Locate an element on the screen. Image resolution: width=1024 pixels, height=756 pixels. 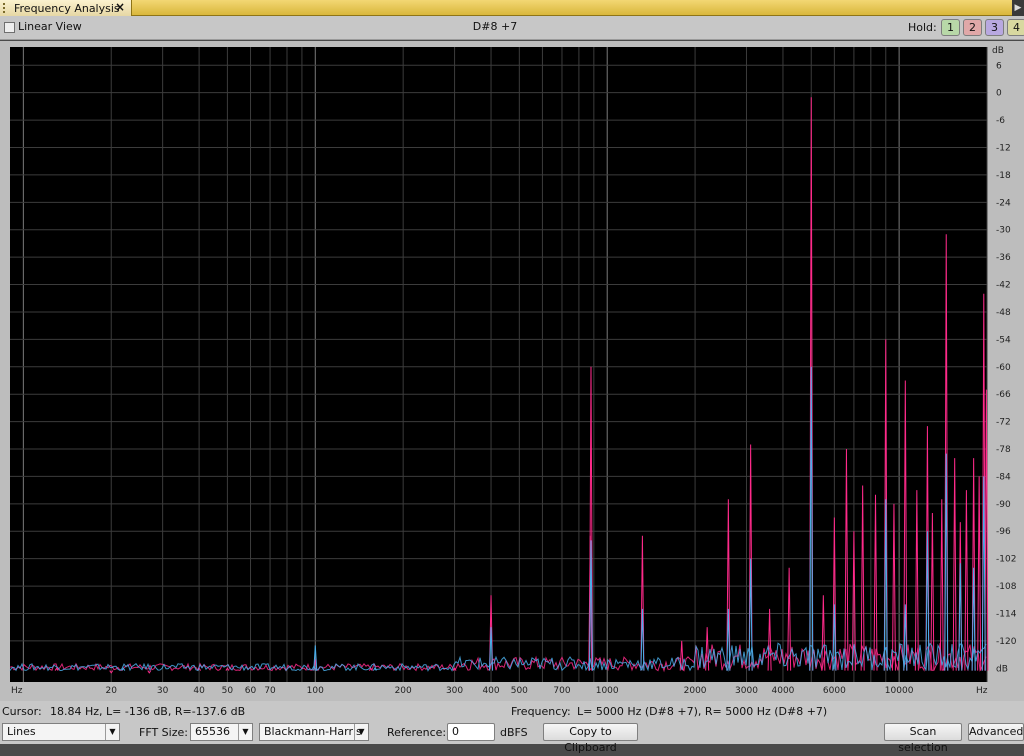
y-tick-label: -18 is located at coordinates (1003, 176).